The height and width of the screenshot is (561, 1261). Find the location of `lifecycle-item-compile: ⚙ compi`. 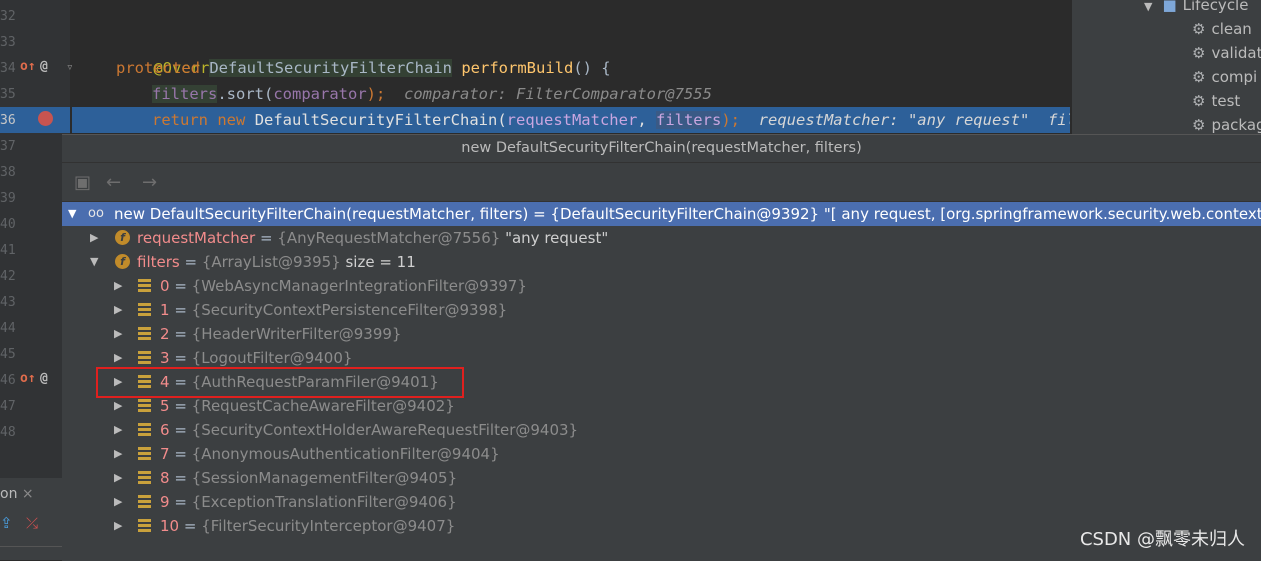

lifecycle-item-compile: ⚙ compi is located at coordinates (1224, 77).